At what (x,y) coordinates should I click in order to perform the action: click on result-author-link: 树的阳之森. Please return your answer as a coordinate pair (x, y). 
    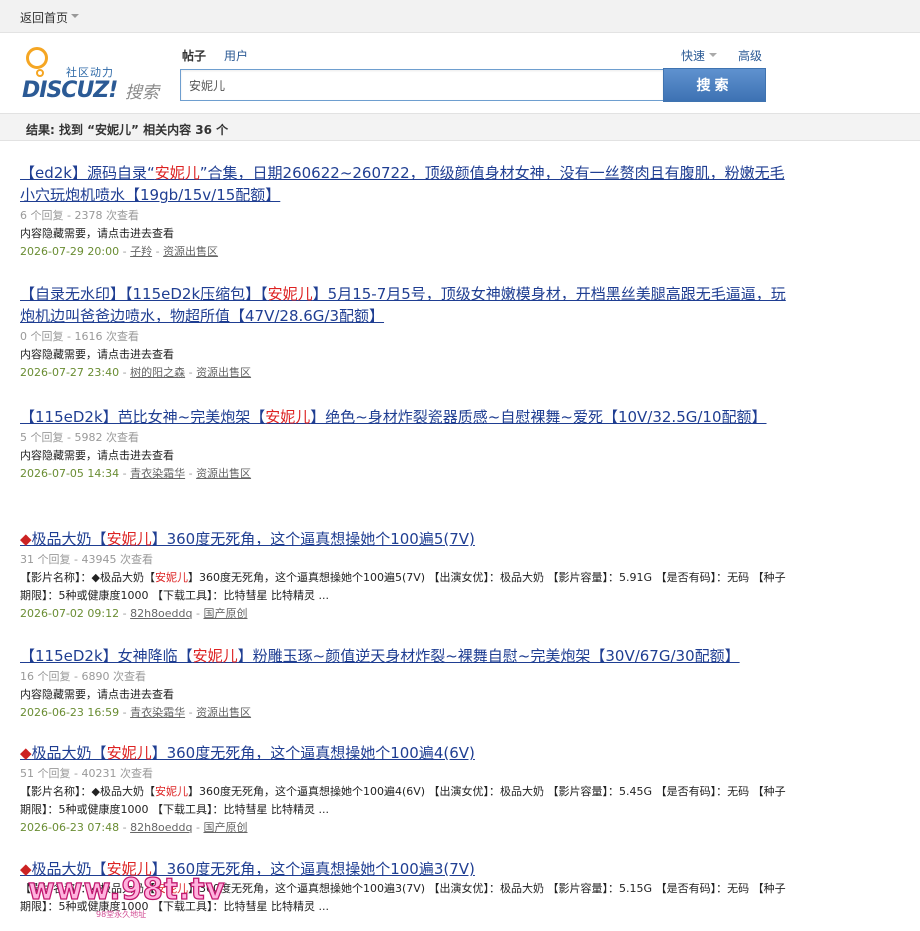
    Looking at the image, I should click on (157, 372).